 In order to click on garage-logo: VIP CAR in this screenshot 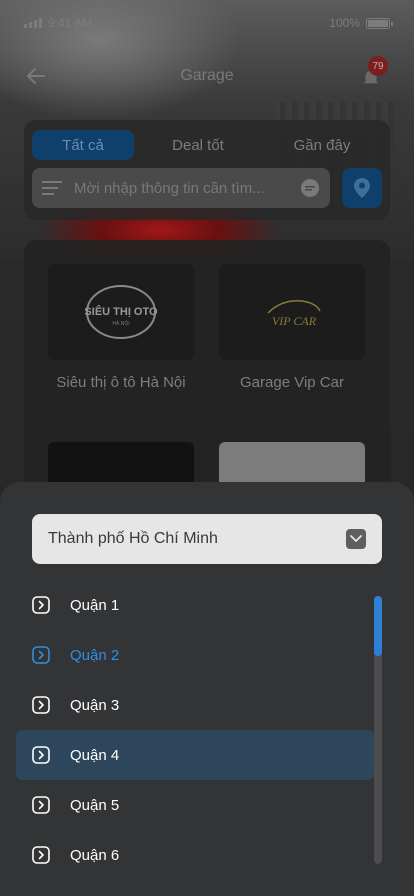, I will do `click(292, 312)`.